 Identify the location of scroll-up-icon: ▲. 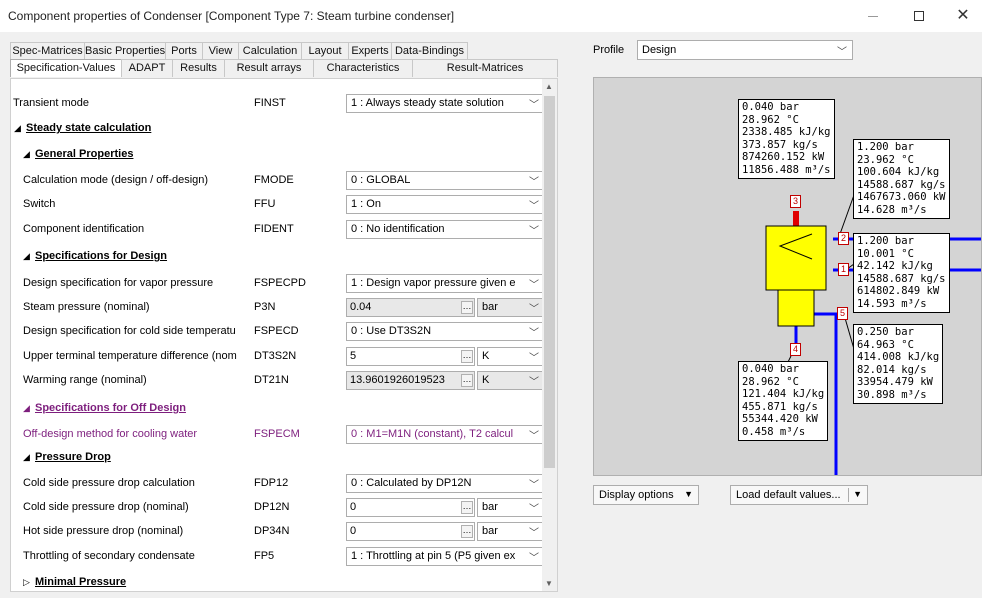
(549, 86).